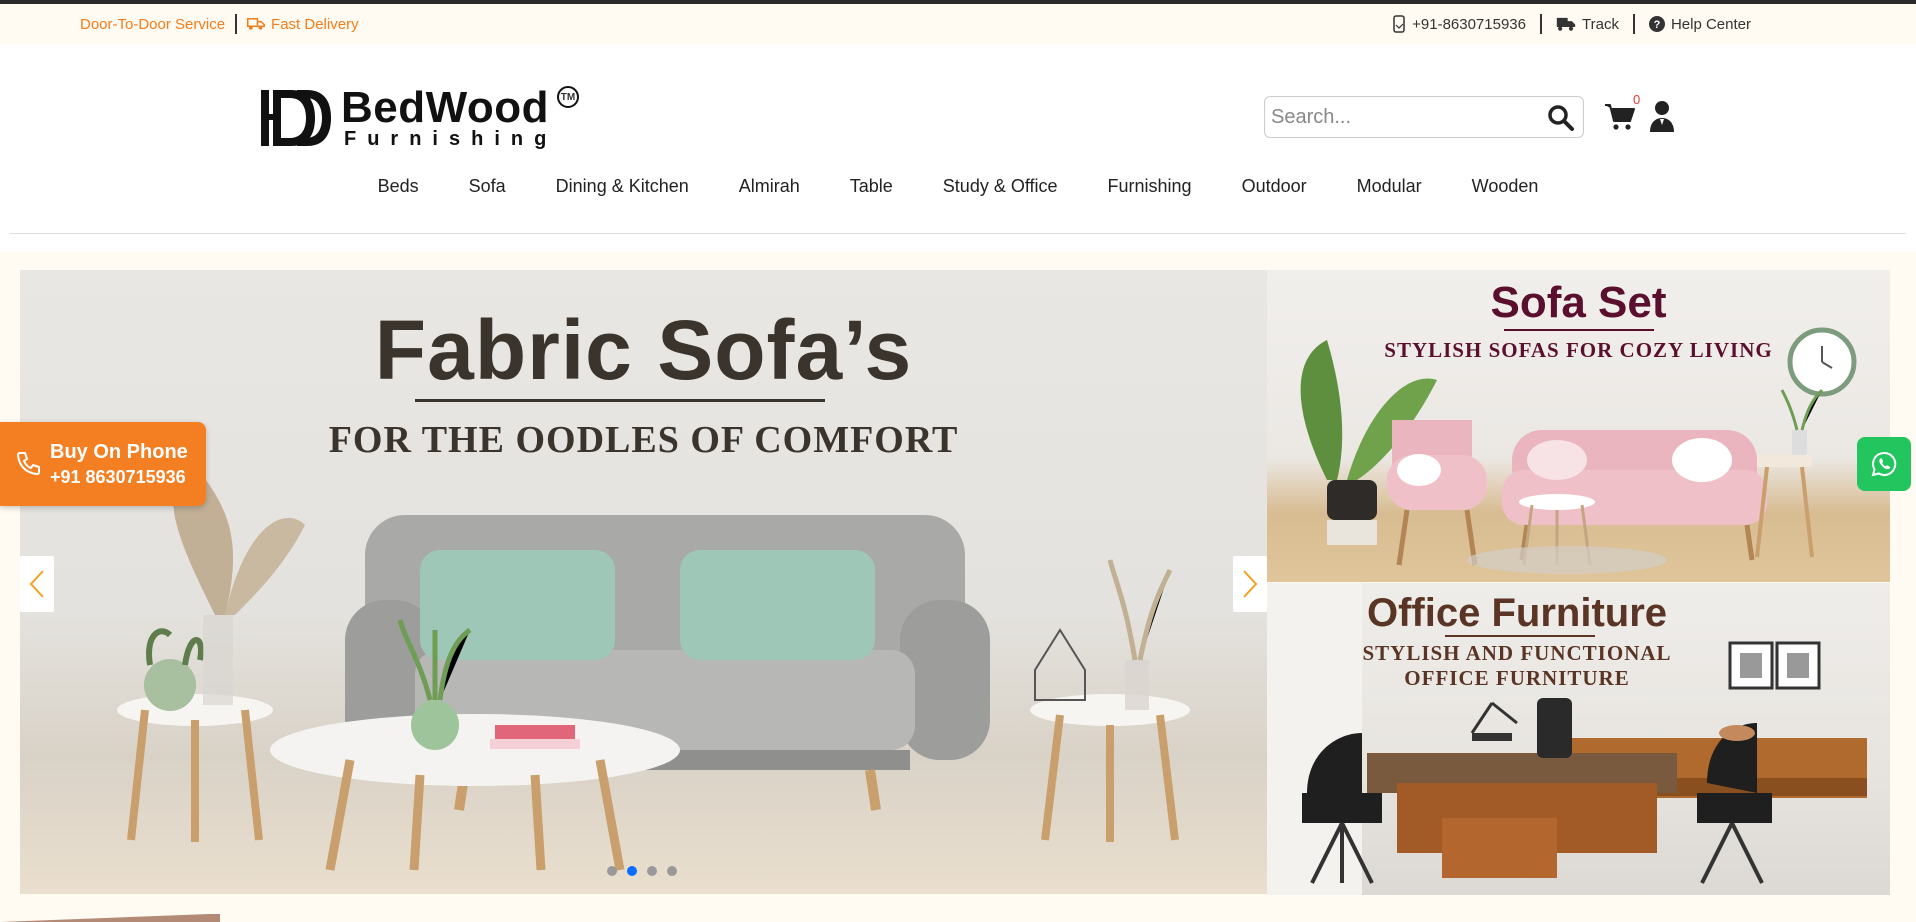 The height and width of the screenshot is (922, 1916). Describe the element at coordinates (568, 97) in the screenshot. I see `trademark-badge: TM` at that location.